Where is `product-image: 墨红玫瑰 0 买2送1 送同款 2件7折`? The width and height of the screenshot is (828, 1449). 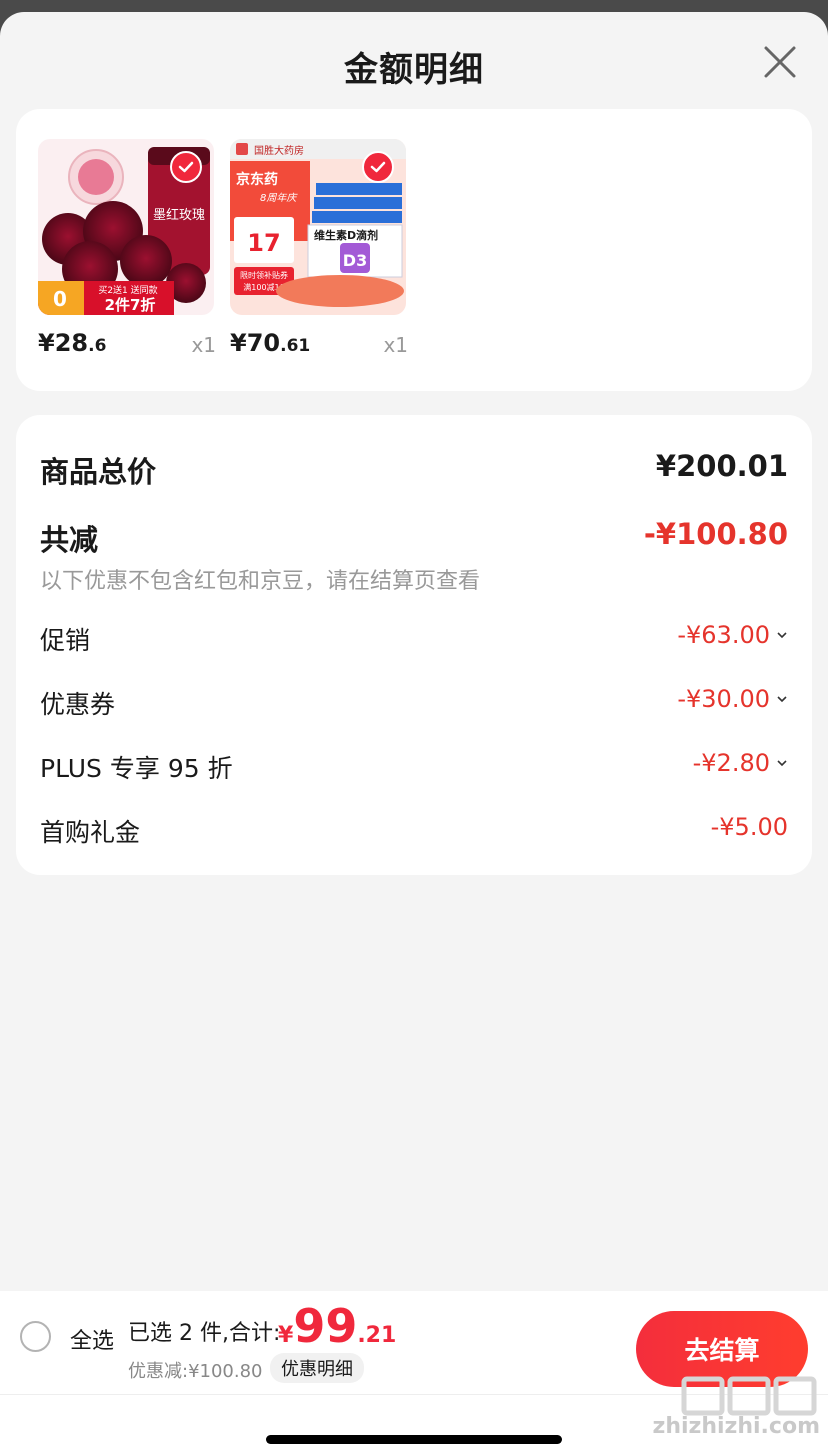
product-image: 墨红玫瑰 0 买2送1 送同款 2件7折 is located at coordinates (126, 227).